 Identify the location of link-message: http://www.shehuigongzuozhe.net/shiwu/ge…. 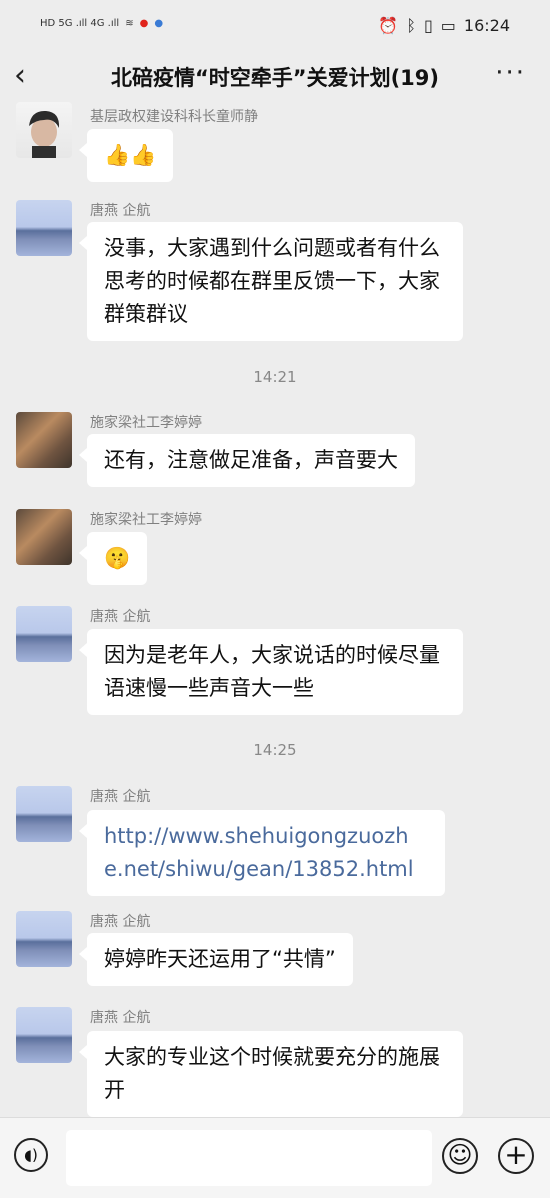
(262, 853).